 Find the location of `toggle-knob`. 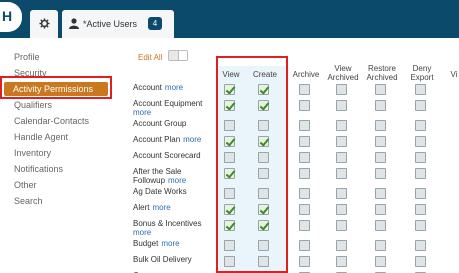

toggle-knob is located at coordinates (182, 55).